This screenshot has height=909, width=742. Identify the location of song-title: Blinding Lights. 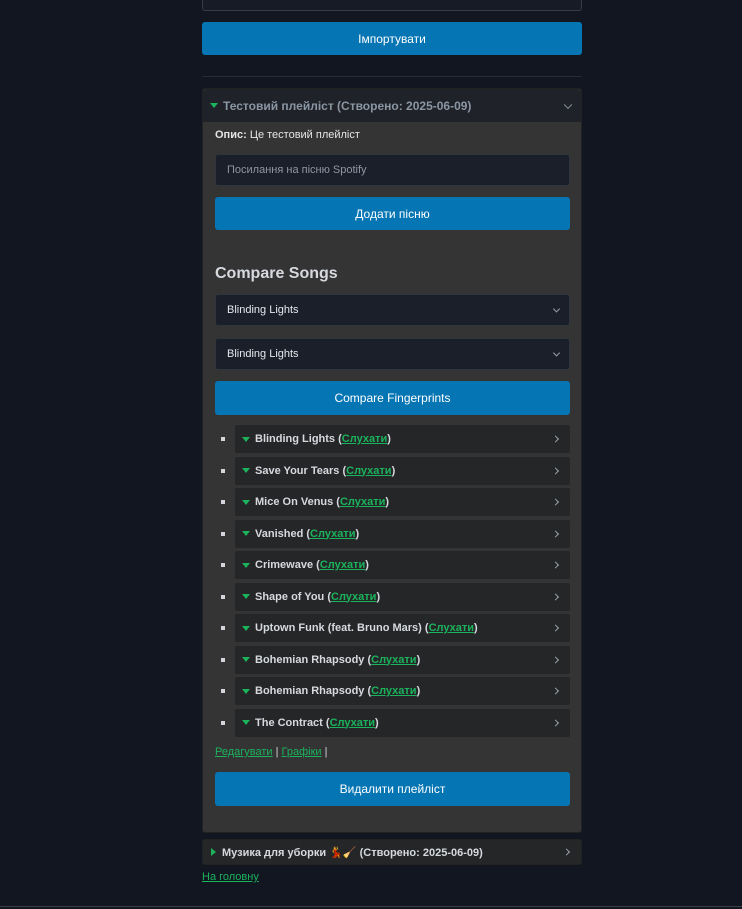
(295, 439).